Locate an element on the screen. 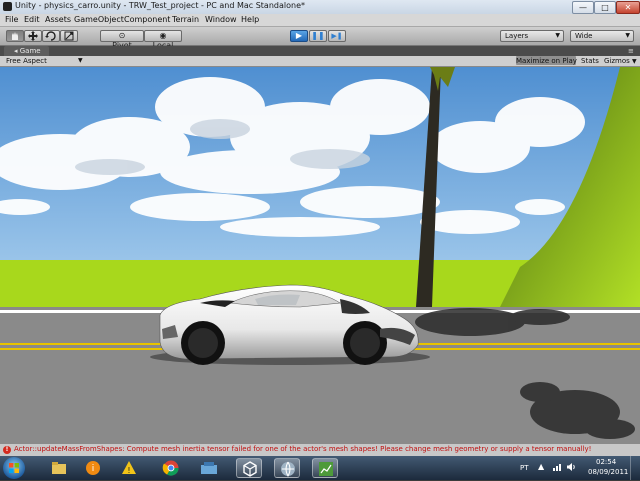  local-toggle: ◉ Local is located at coordinates (163, 40).